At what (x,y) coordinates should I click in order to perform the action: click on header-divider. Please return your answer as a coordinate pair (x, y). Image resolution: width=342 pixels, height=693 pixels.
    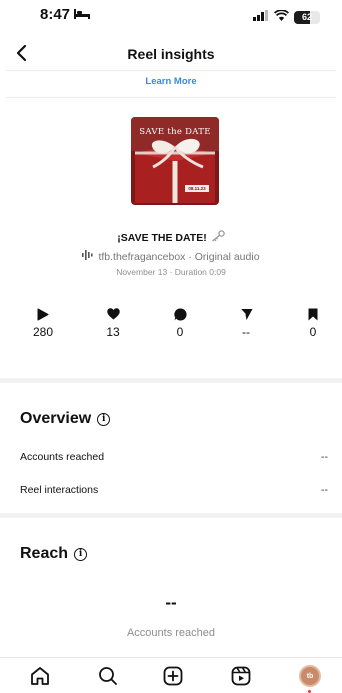
    Looking at the image, I should click on (171, 70).